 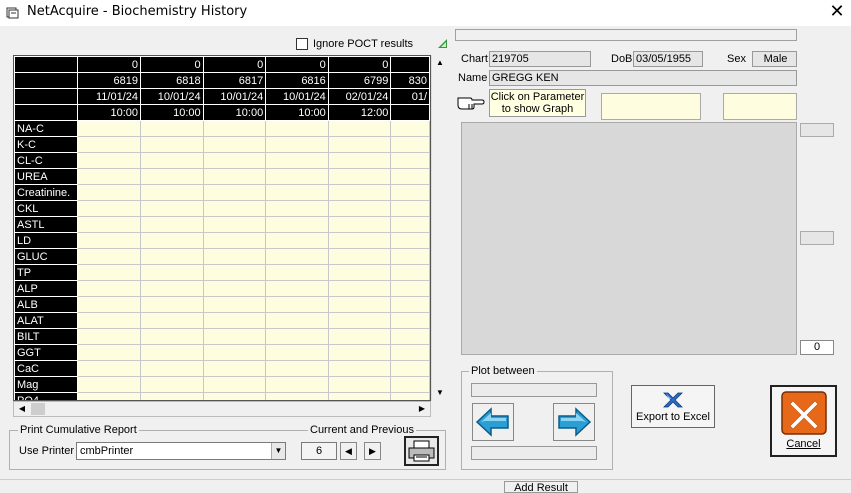 I want to click on scroll-down-icon: ▼, so click(x=440, y=393).